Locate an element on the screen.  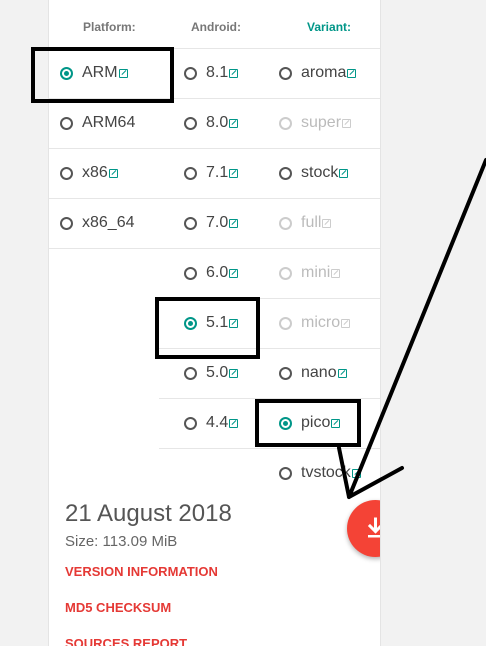
android-option-5-0: 5.0 is located at coordinates (234, 373).